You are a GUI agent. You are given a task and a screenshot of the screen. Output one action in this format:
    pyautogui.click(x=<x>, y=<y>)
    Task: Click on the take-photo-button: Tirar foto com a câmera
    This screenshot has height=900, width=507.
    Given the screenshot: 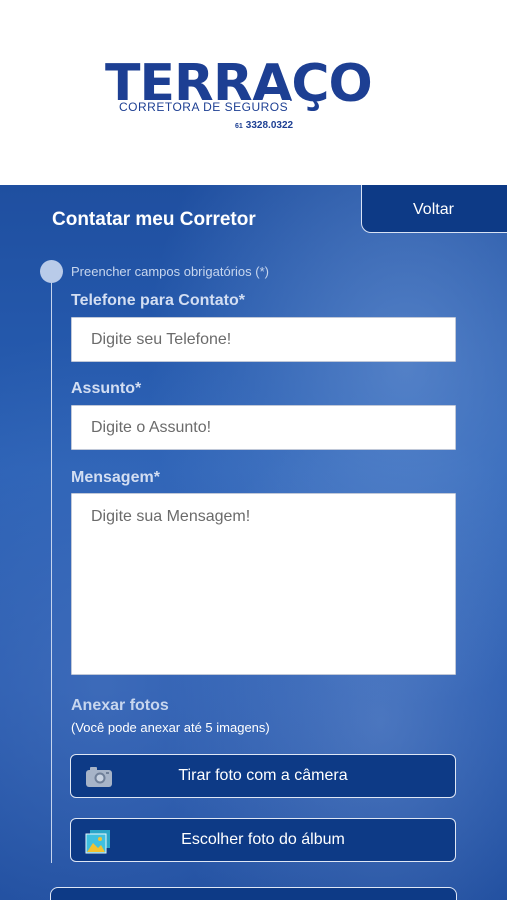 What is the action you would take?
    pyautogui.click(x=263, y=776)
    